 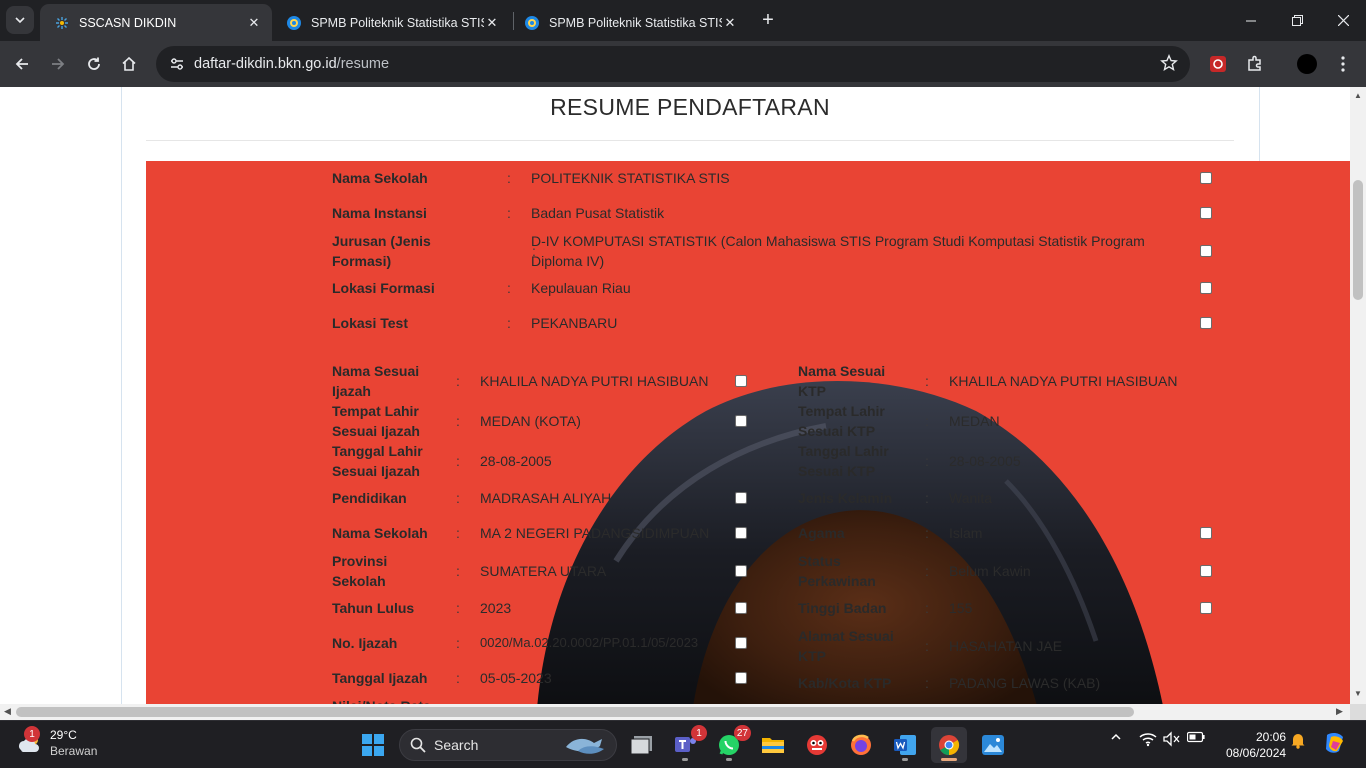 I want to click on scroll-down-arrow-icon: ▼, so click(x=1358, y=693).